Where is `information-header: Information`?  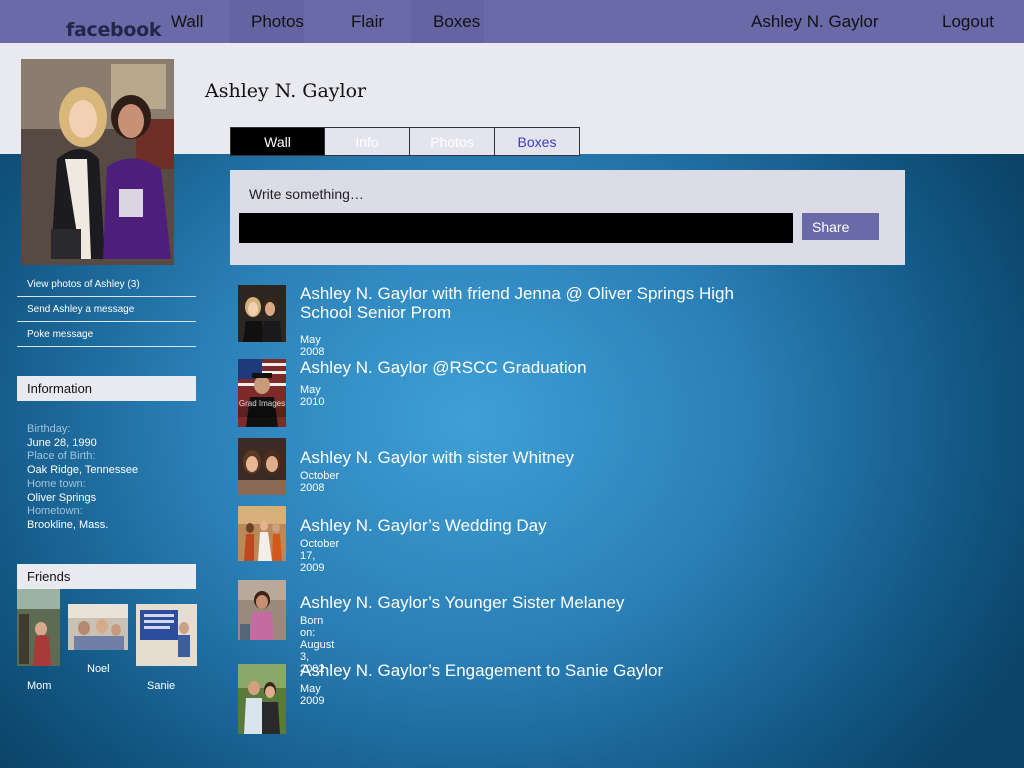 information-header: Information is located at coordinates (106, 388).